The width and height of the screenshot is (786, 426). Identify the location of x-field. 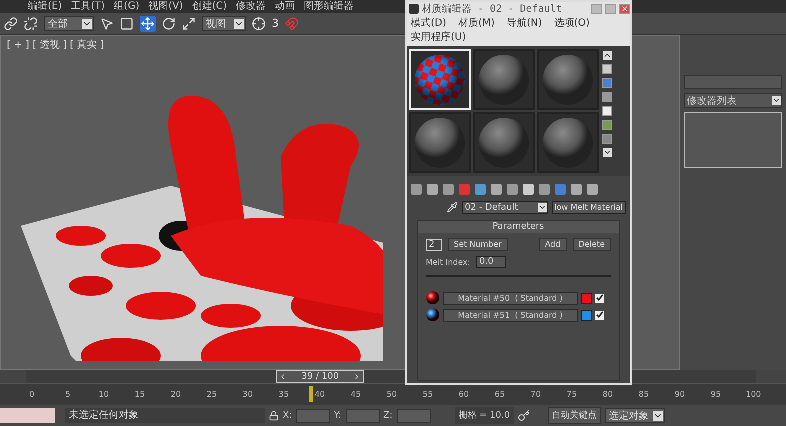
(313, 415).